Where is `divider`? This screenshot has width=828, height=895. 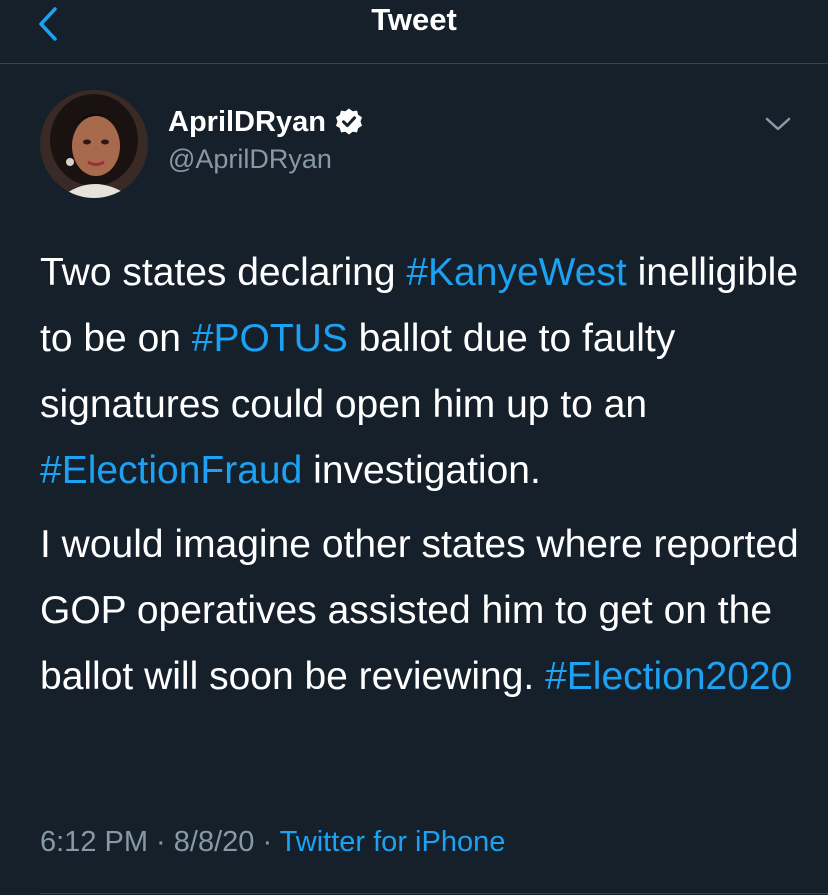 divider is located at coordinates (434, 893).